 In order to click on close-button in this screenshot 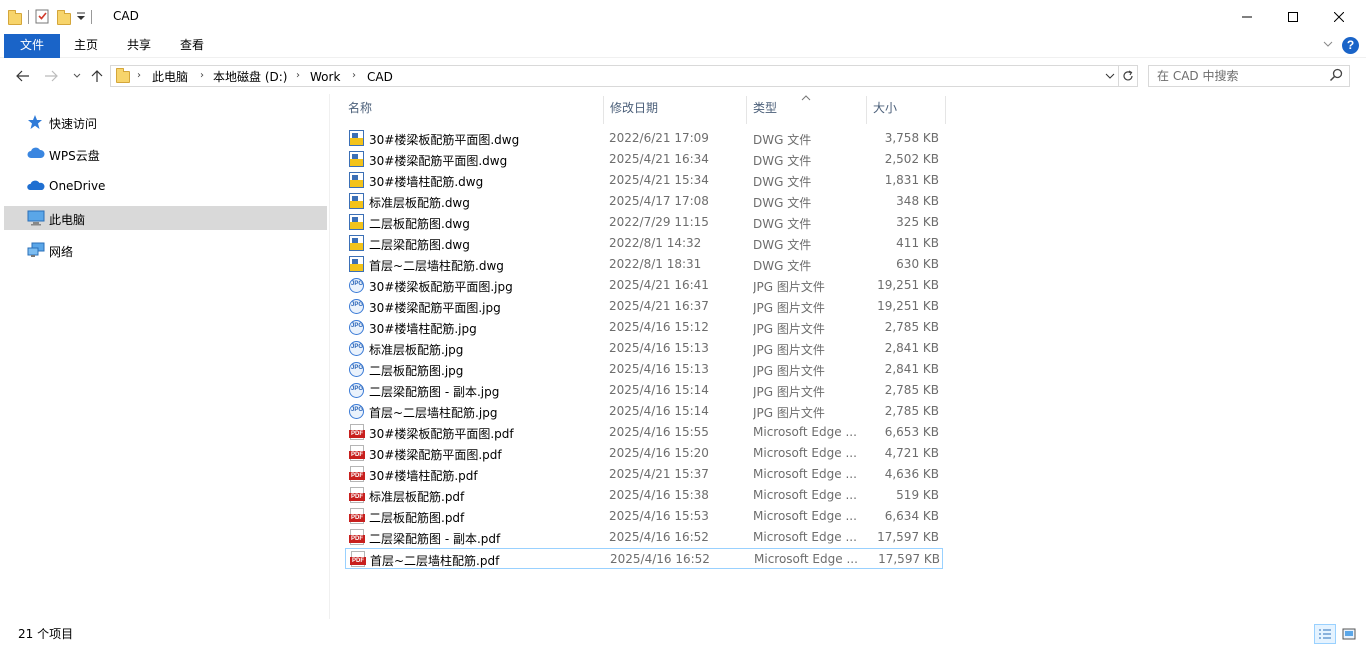, I will do `click(1339, 17)`.